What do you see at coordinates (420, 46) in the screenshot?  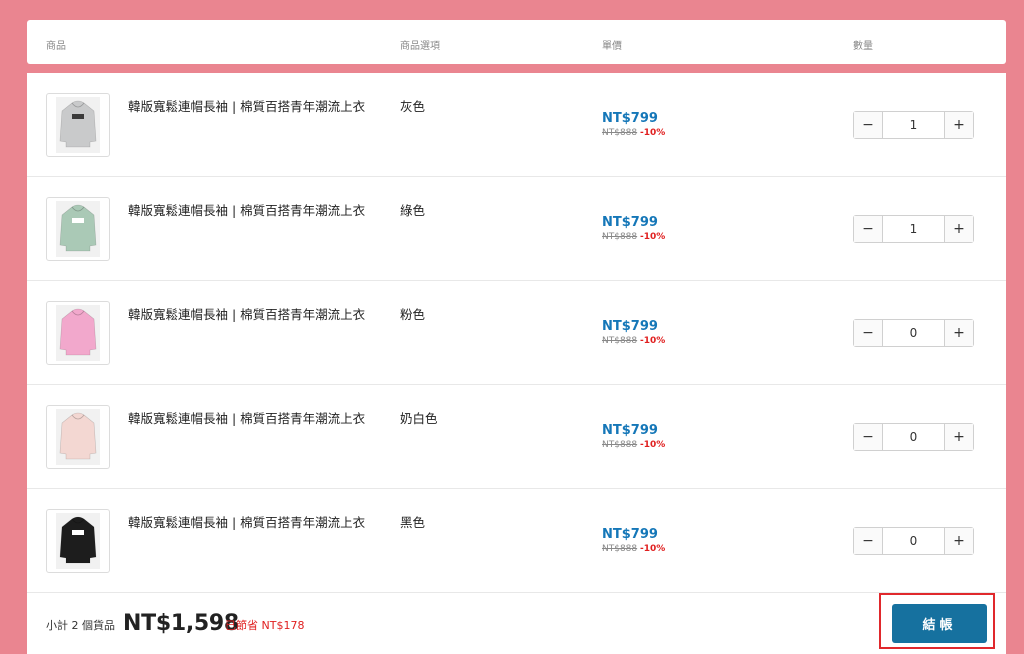 I see `column-header-option: 商品選項` at bounding box center [420, 46].